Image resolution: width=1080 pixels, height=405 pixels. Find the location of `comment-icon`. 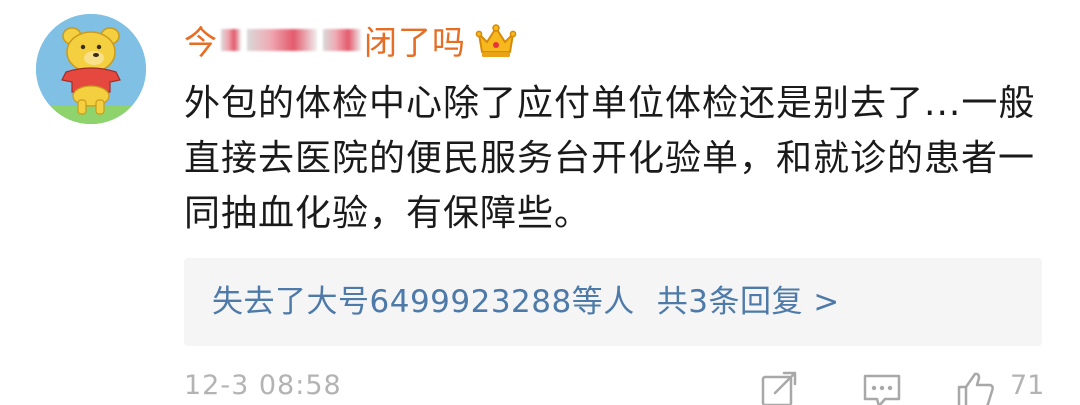

comment-icon is located at coordinates (882, 386).